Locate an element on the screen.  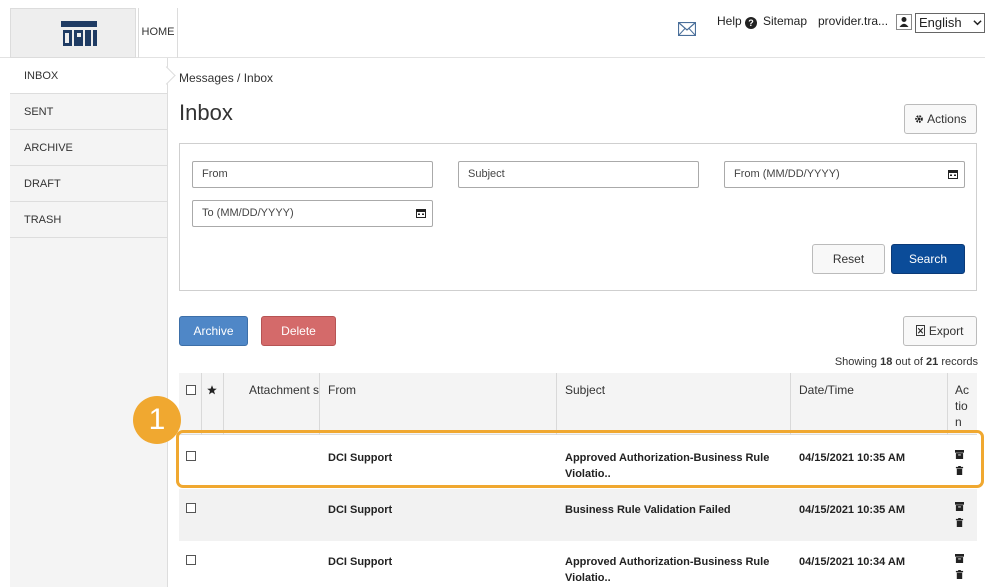
breadcrumb: Messages / Inbox is located at coordinates (226, 78).